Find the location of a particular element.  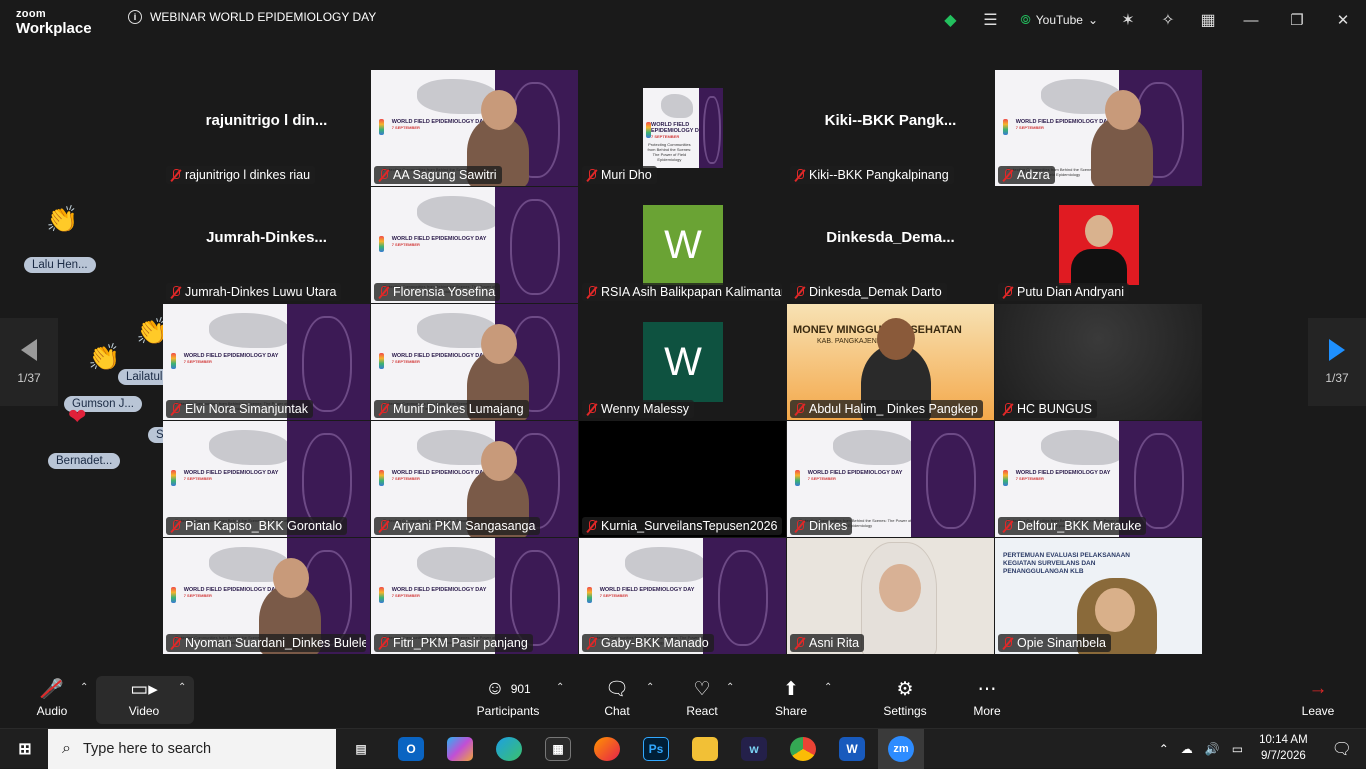

notes-icon: ☰ is located at coordinates (990, 20).